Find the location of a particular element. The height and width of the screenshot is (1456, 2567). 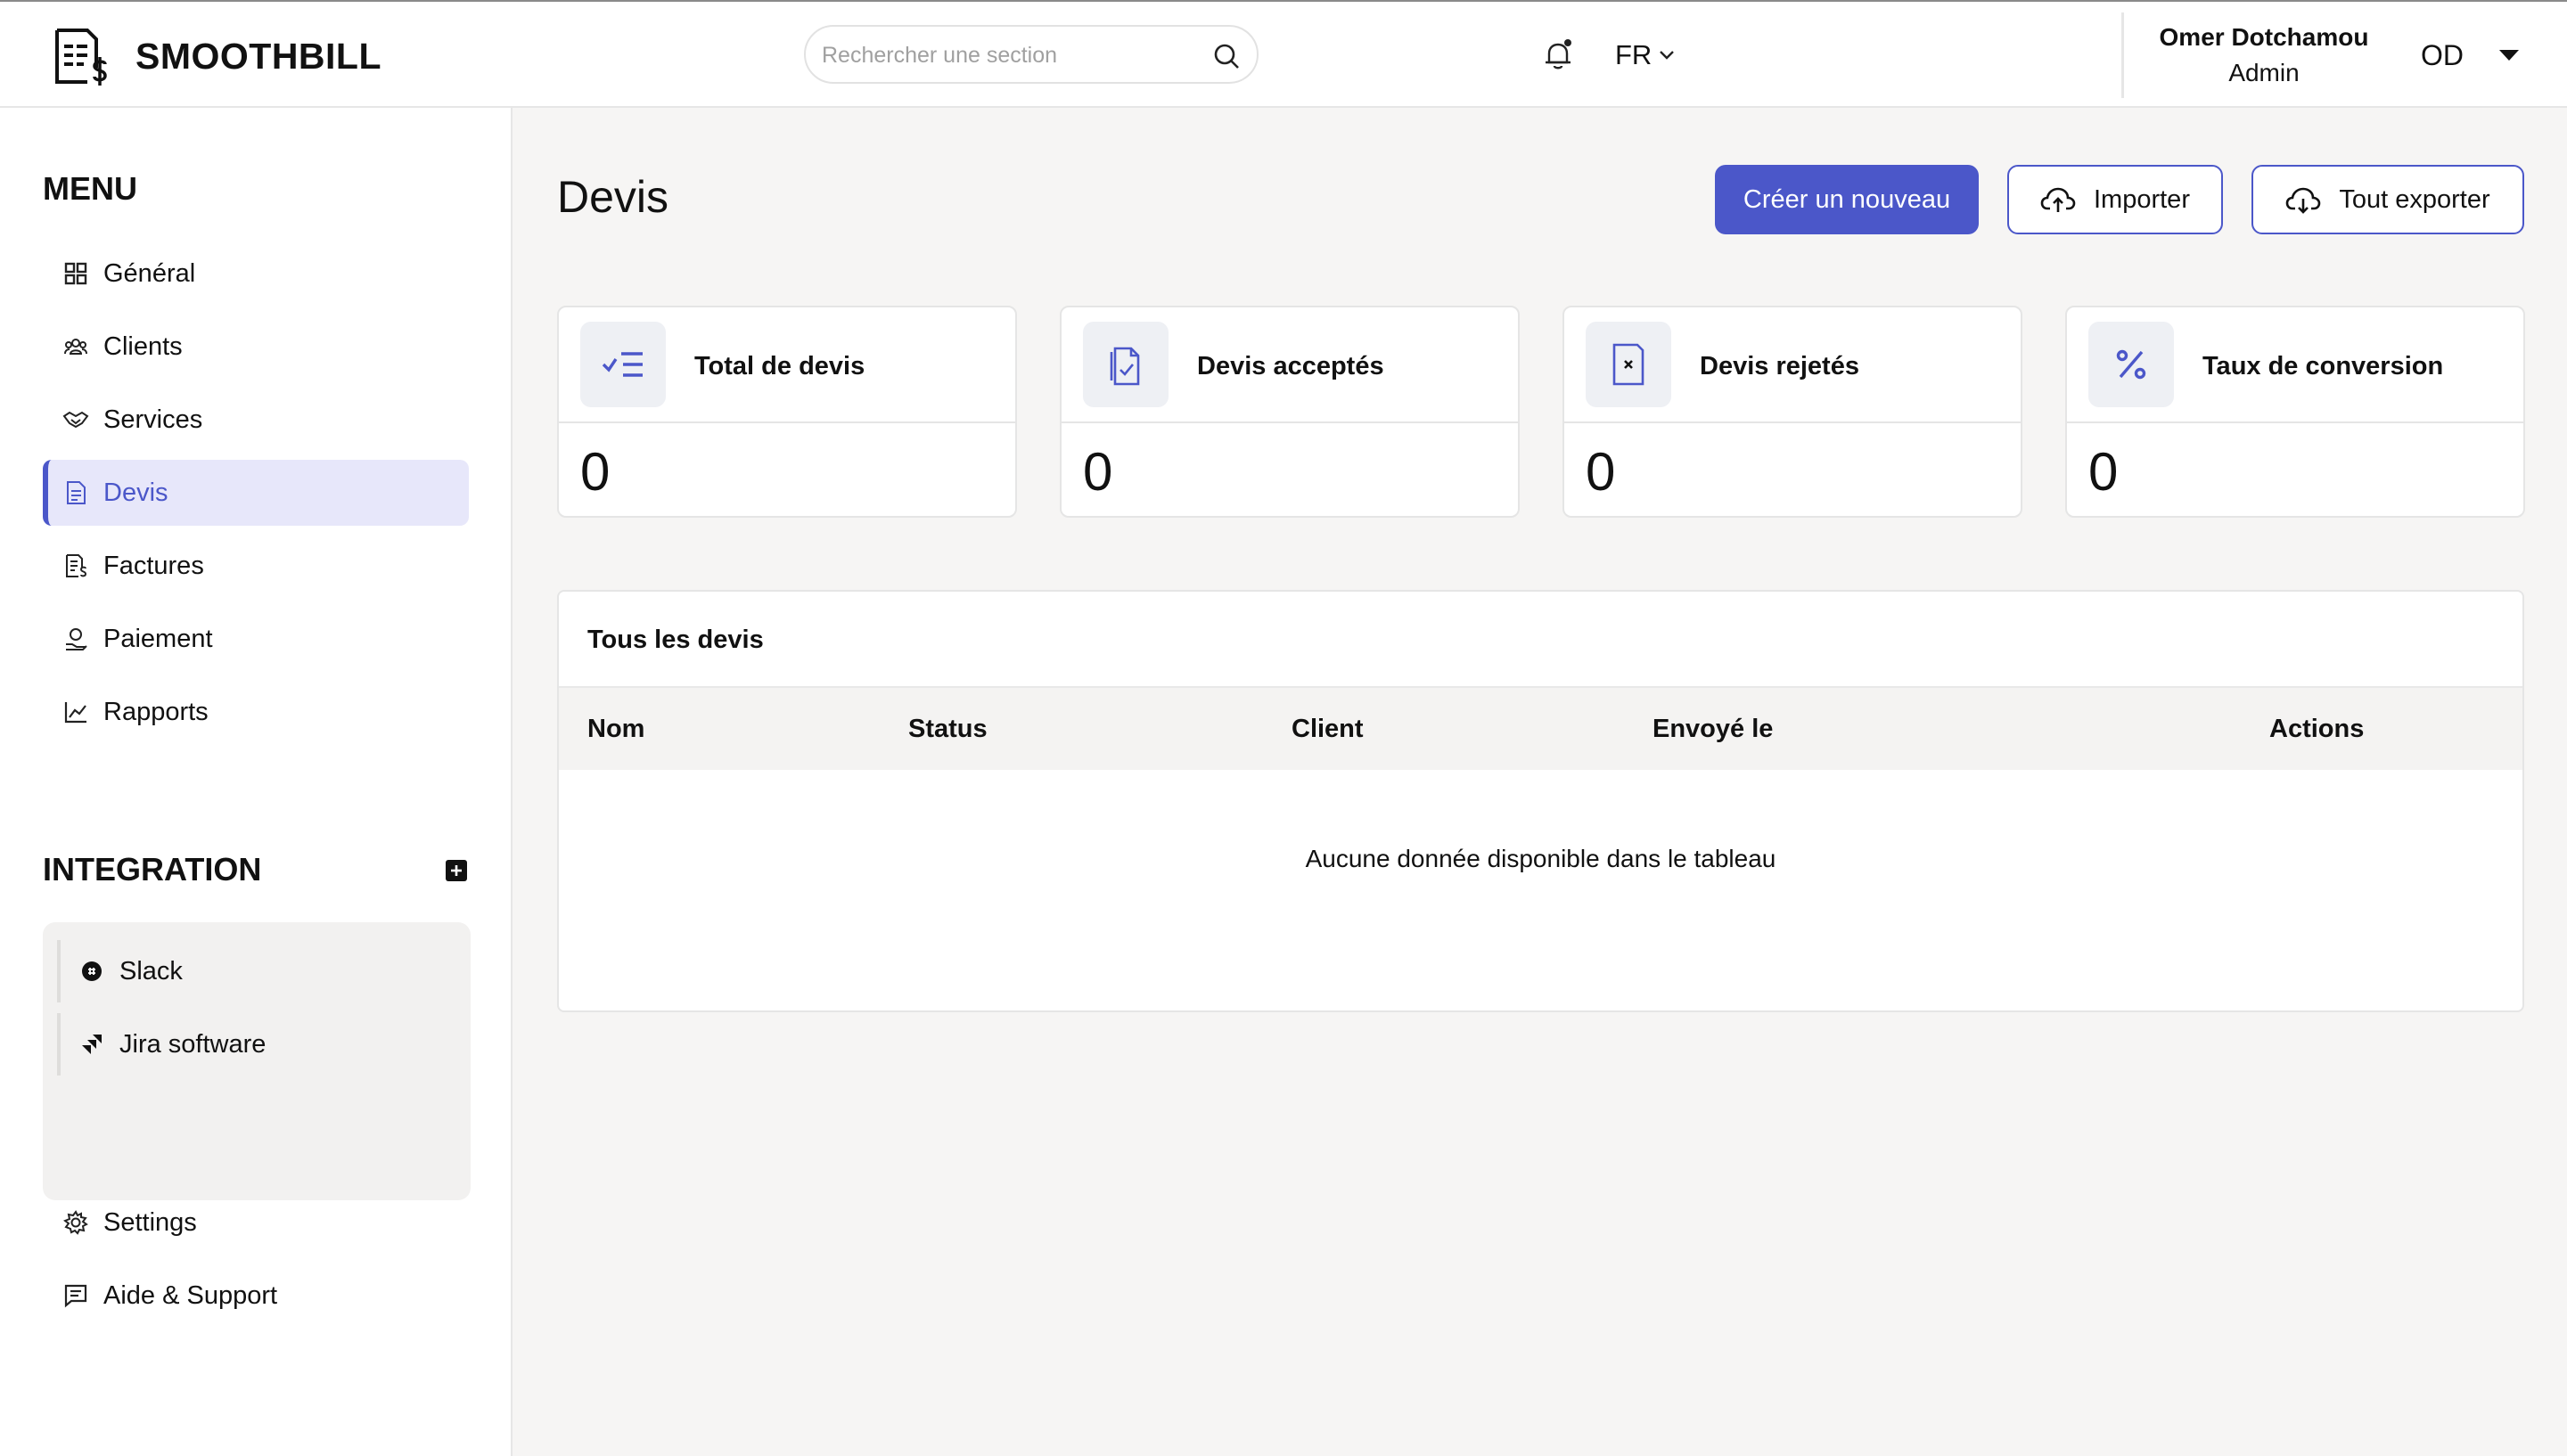

checklist-icon is located at coordinates (623, 365).